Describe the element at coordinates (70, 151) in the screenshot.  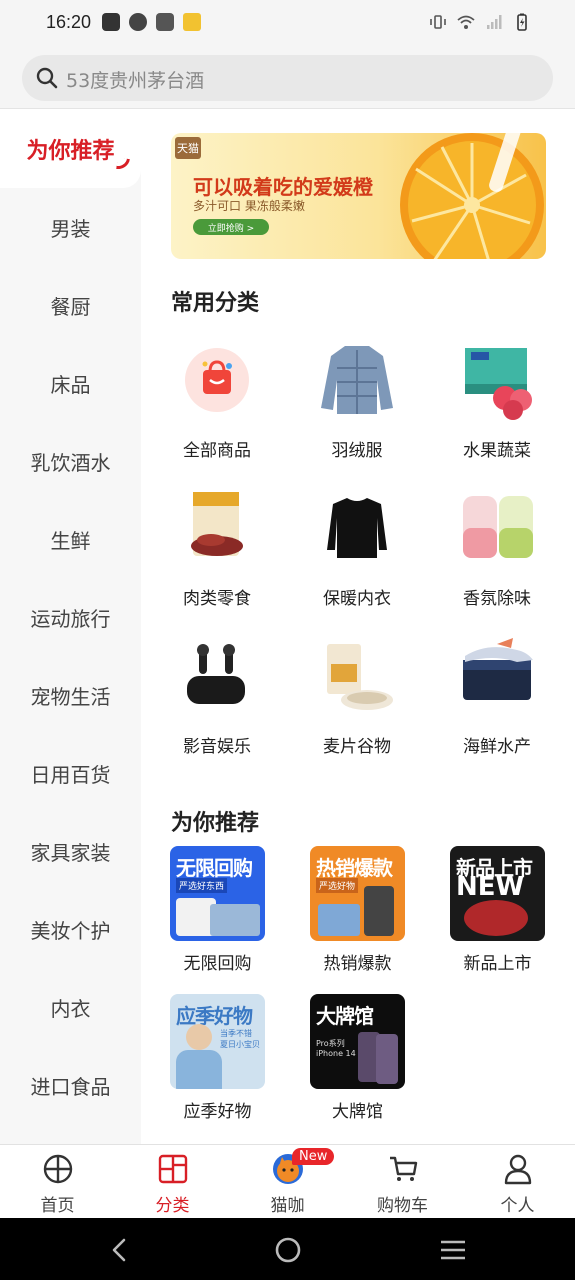
I see `sidebar-item-label: 为你推荐` at that location.